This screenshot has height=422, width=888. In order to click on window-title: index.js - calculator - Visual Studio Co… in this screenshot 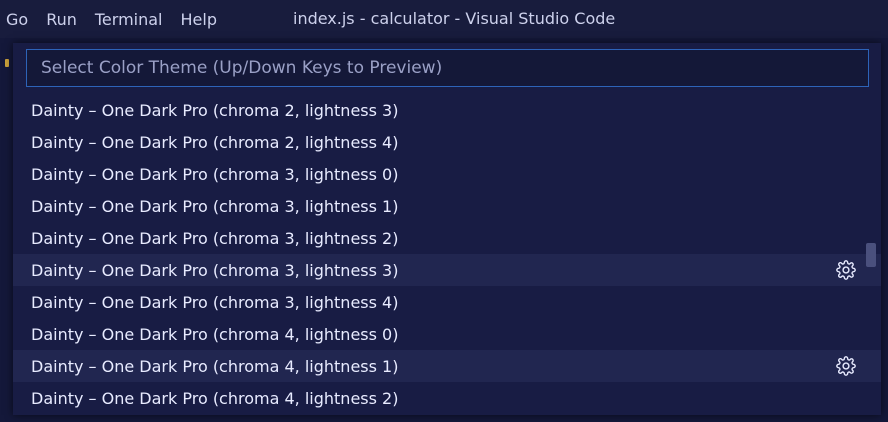, I will do `click(454, 18)`.